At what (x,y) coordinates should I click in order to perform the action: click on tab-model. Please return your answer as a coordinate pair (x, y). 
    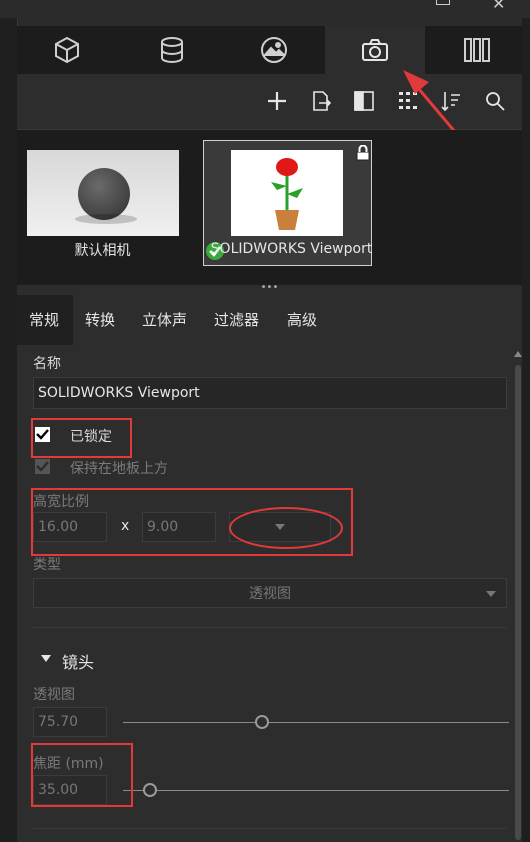
    Looking at the image, I should click on (67, 50).